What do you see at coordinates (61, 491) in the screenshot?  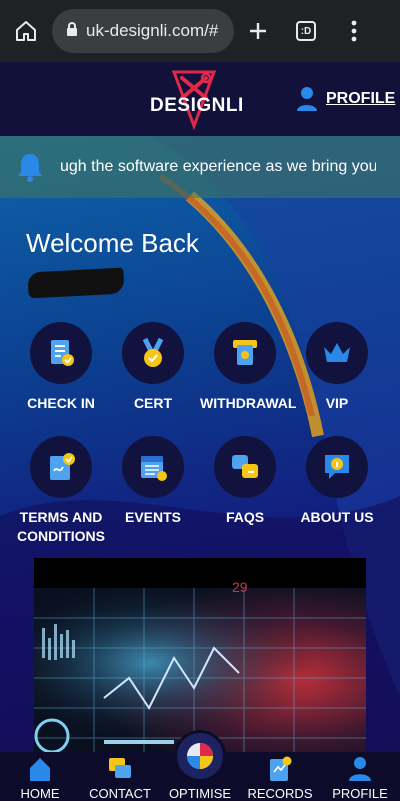 I see `tile-terms-and-conditions: TERMS AND CONDITIONS` at bounding box center [61, 491].